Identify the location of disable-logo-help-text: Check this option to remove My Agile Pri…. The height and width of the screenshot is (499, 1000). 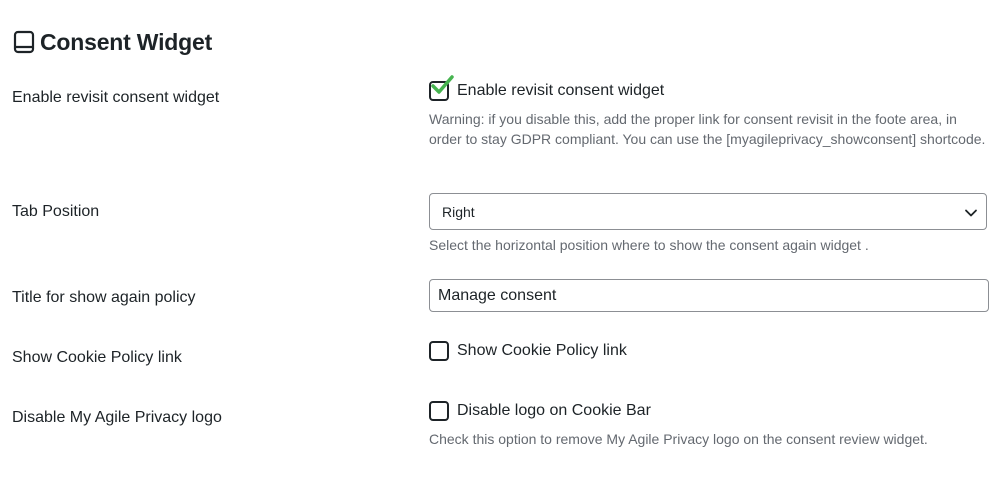
(678, 439).